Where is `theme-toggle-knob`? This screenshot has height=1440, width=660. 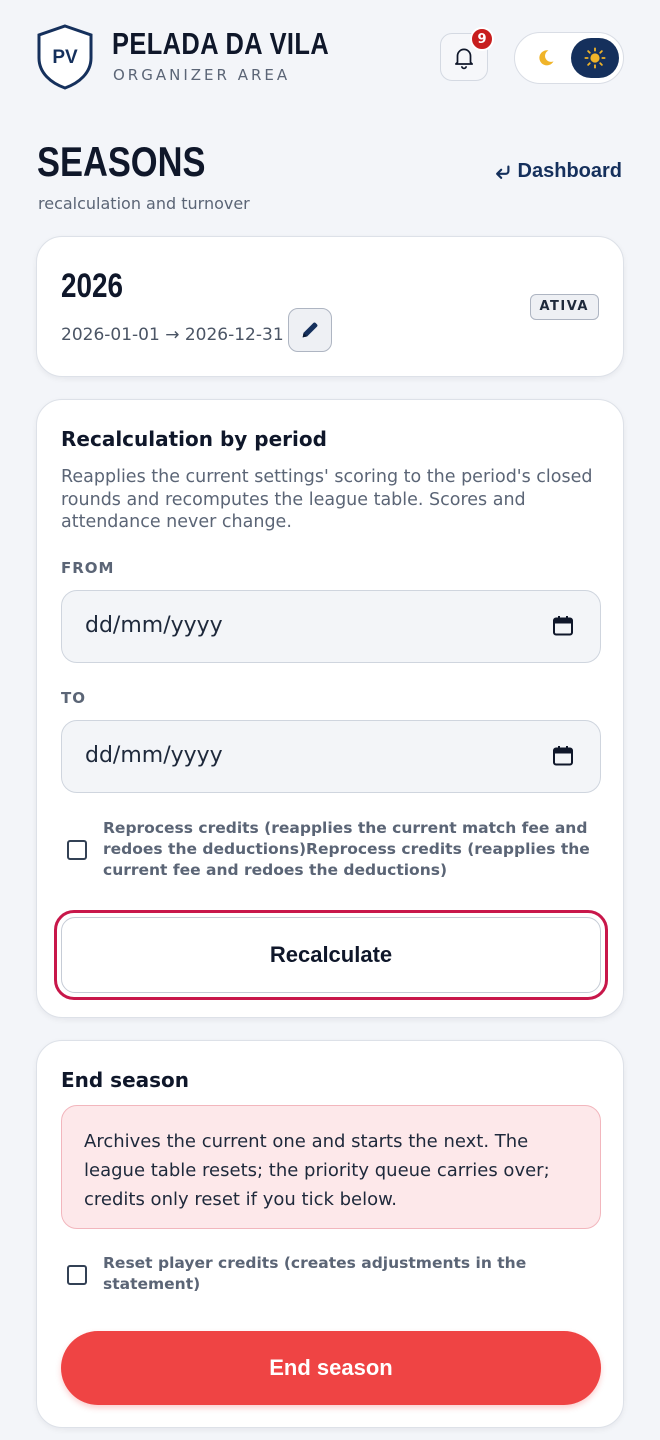
theme-toggle-knob is located at coordinates (595, 58).